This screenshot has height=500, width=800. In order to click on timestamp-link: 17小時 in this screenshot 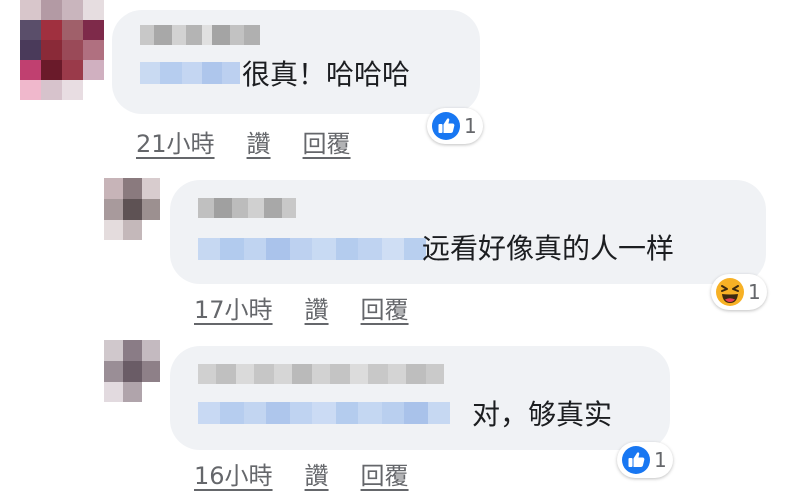, I will do `click(233, 307)`.